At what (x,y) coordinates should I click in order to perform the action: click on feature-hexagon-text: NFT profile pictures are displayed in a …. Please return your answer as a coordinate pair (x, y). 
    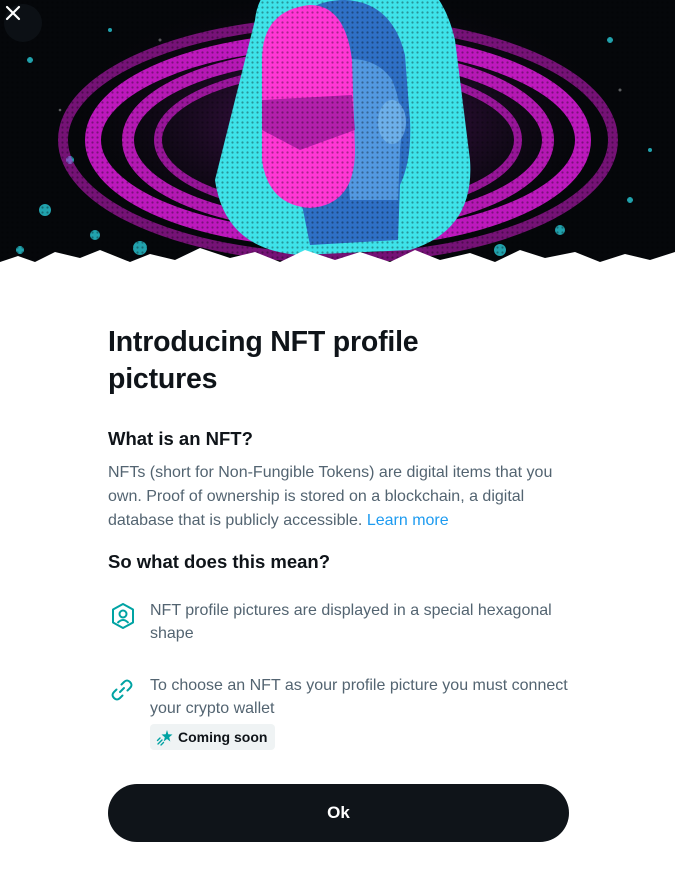
    Looking at the image, I should click on (351, 622).